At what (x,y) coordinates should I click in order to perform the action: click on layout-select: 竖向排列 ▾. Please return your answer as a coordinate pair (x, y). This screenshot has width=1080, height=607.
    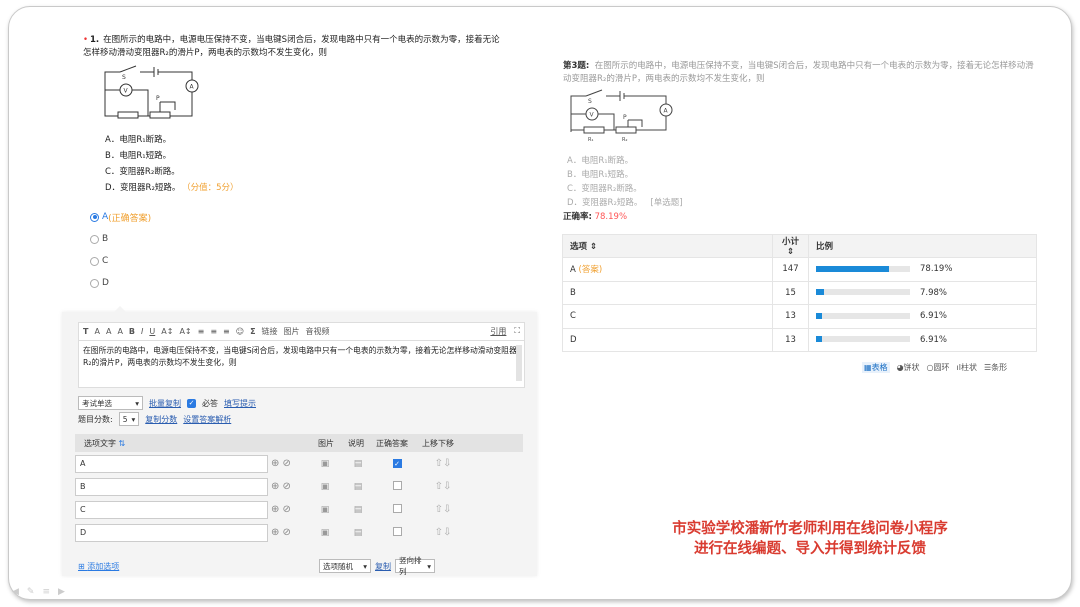
    Looking at the image, I should click on (415, 566).